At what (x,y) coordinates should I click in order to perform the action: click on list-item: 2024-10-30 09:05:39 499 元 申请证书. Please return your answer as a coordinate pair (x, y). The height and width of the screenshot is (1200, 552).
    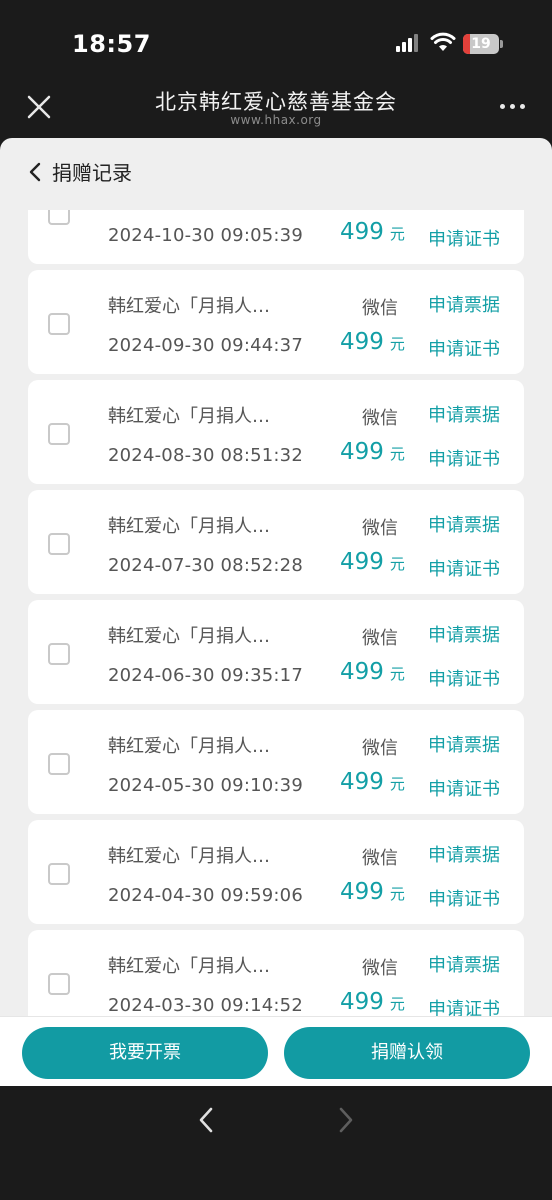
    Looking at the image, I should click on (276, 237).